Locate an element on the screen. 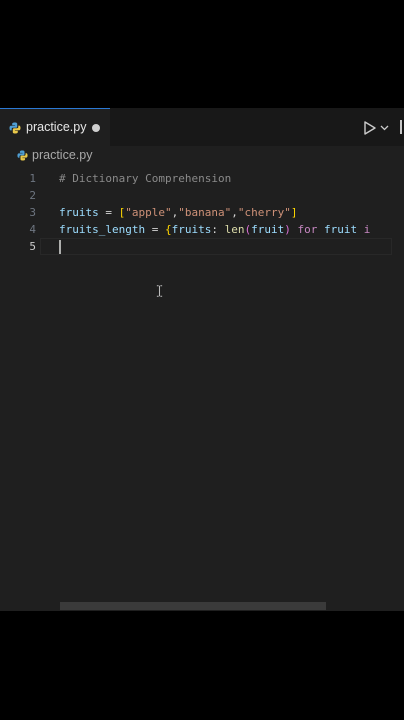  tab-practice-py: practice.py is located at coordinates (55, 127).